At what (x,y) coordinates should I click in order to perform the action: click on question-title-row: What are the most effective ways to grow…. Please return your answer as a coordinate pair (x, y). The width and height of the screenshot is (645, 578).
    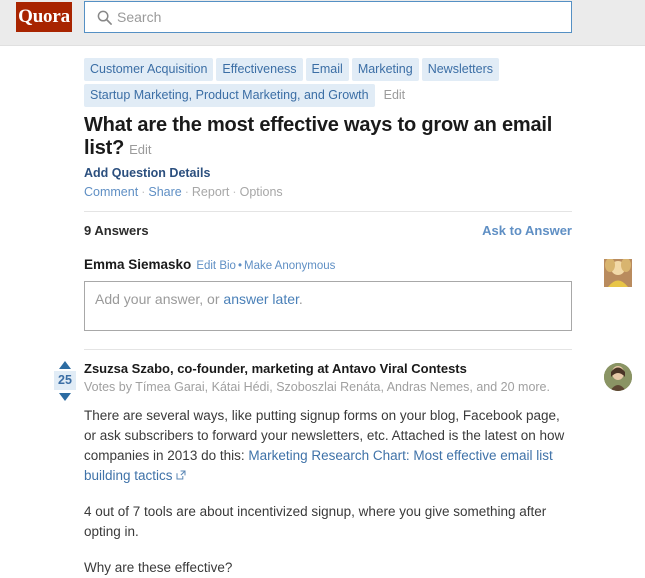
    Looking at the image, I should click on (328, 137).